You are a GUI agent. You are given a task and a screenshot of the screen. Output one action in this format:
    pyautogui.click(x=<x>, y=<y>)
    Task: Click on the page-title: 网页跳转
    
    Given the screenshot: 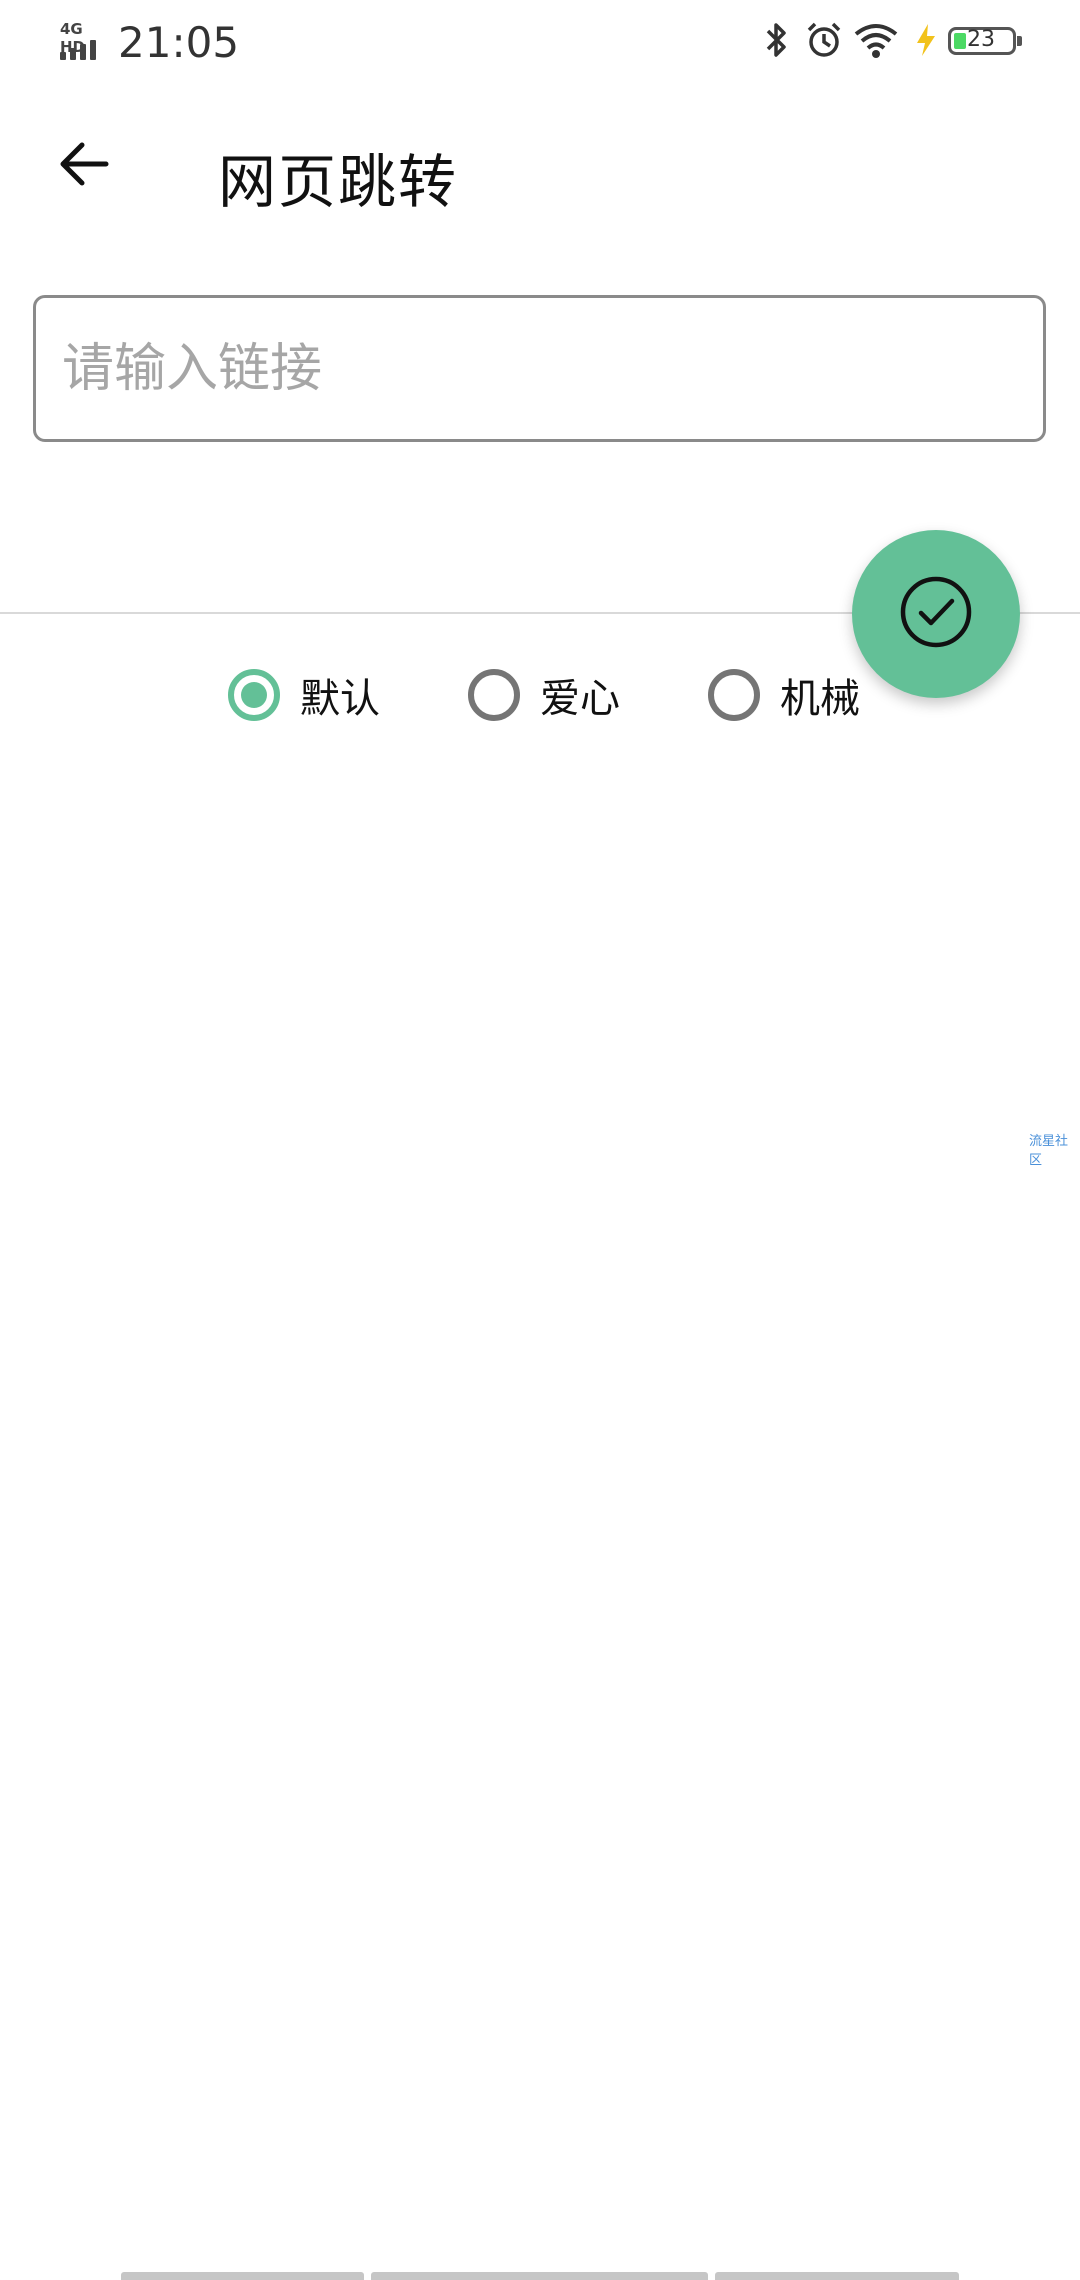 What is the action you would take?
    pyautogui.click(x=338, y=182)
    